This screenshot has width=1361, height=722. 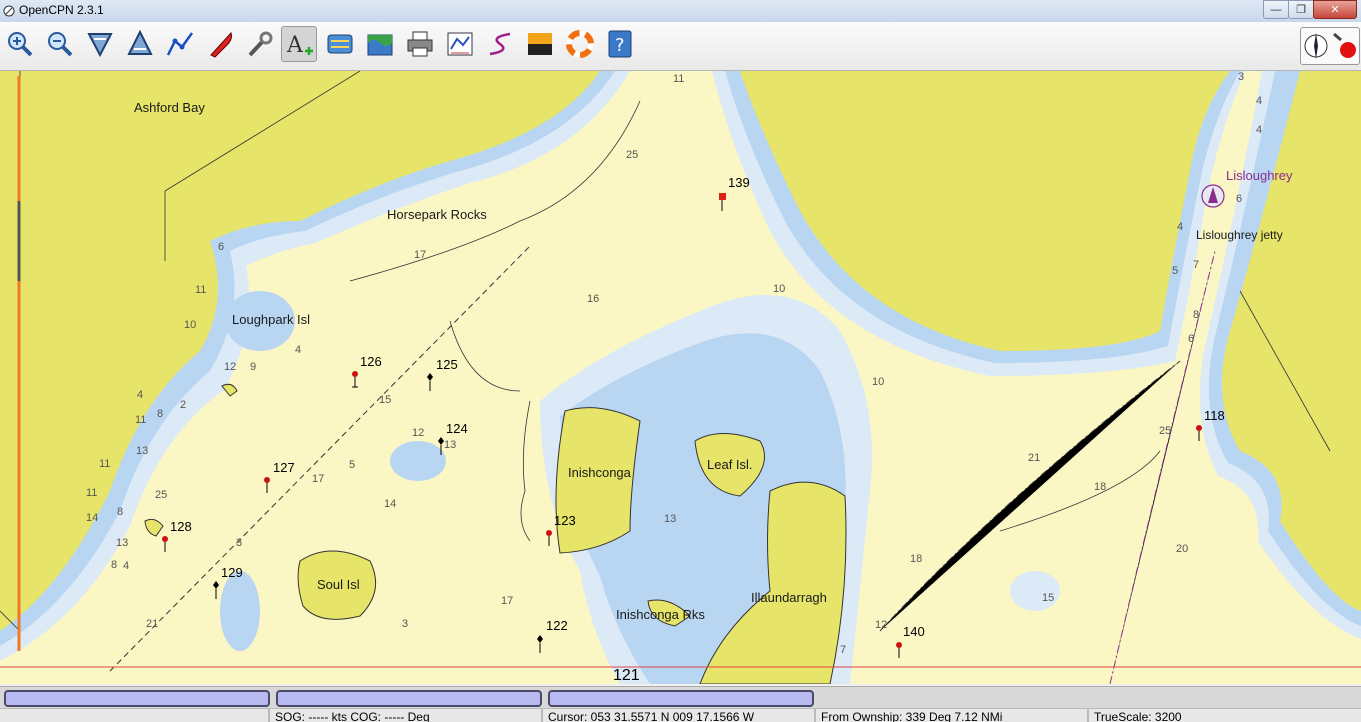 I want to click on tide-icon, so click(x=380, y=45).